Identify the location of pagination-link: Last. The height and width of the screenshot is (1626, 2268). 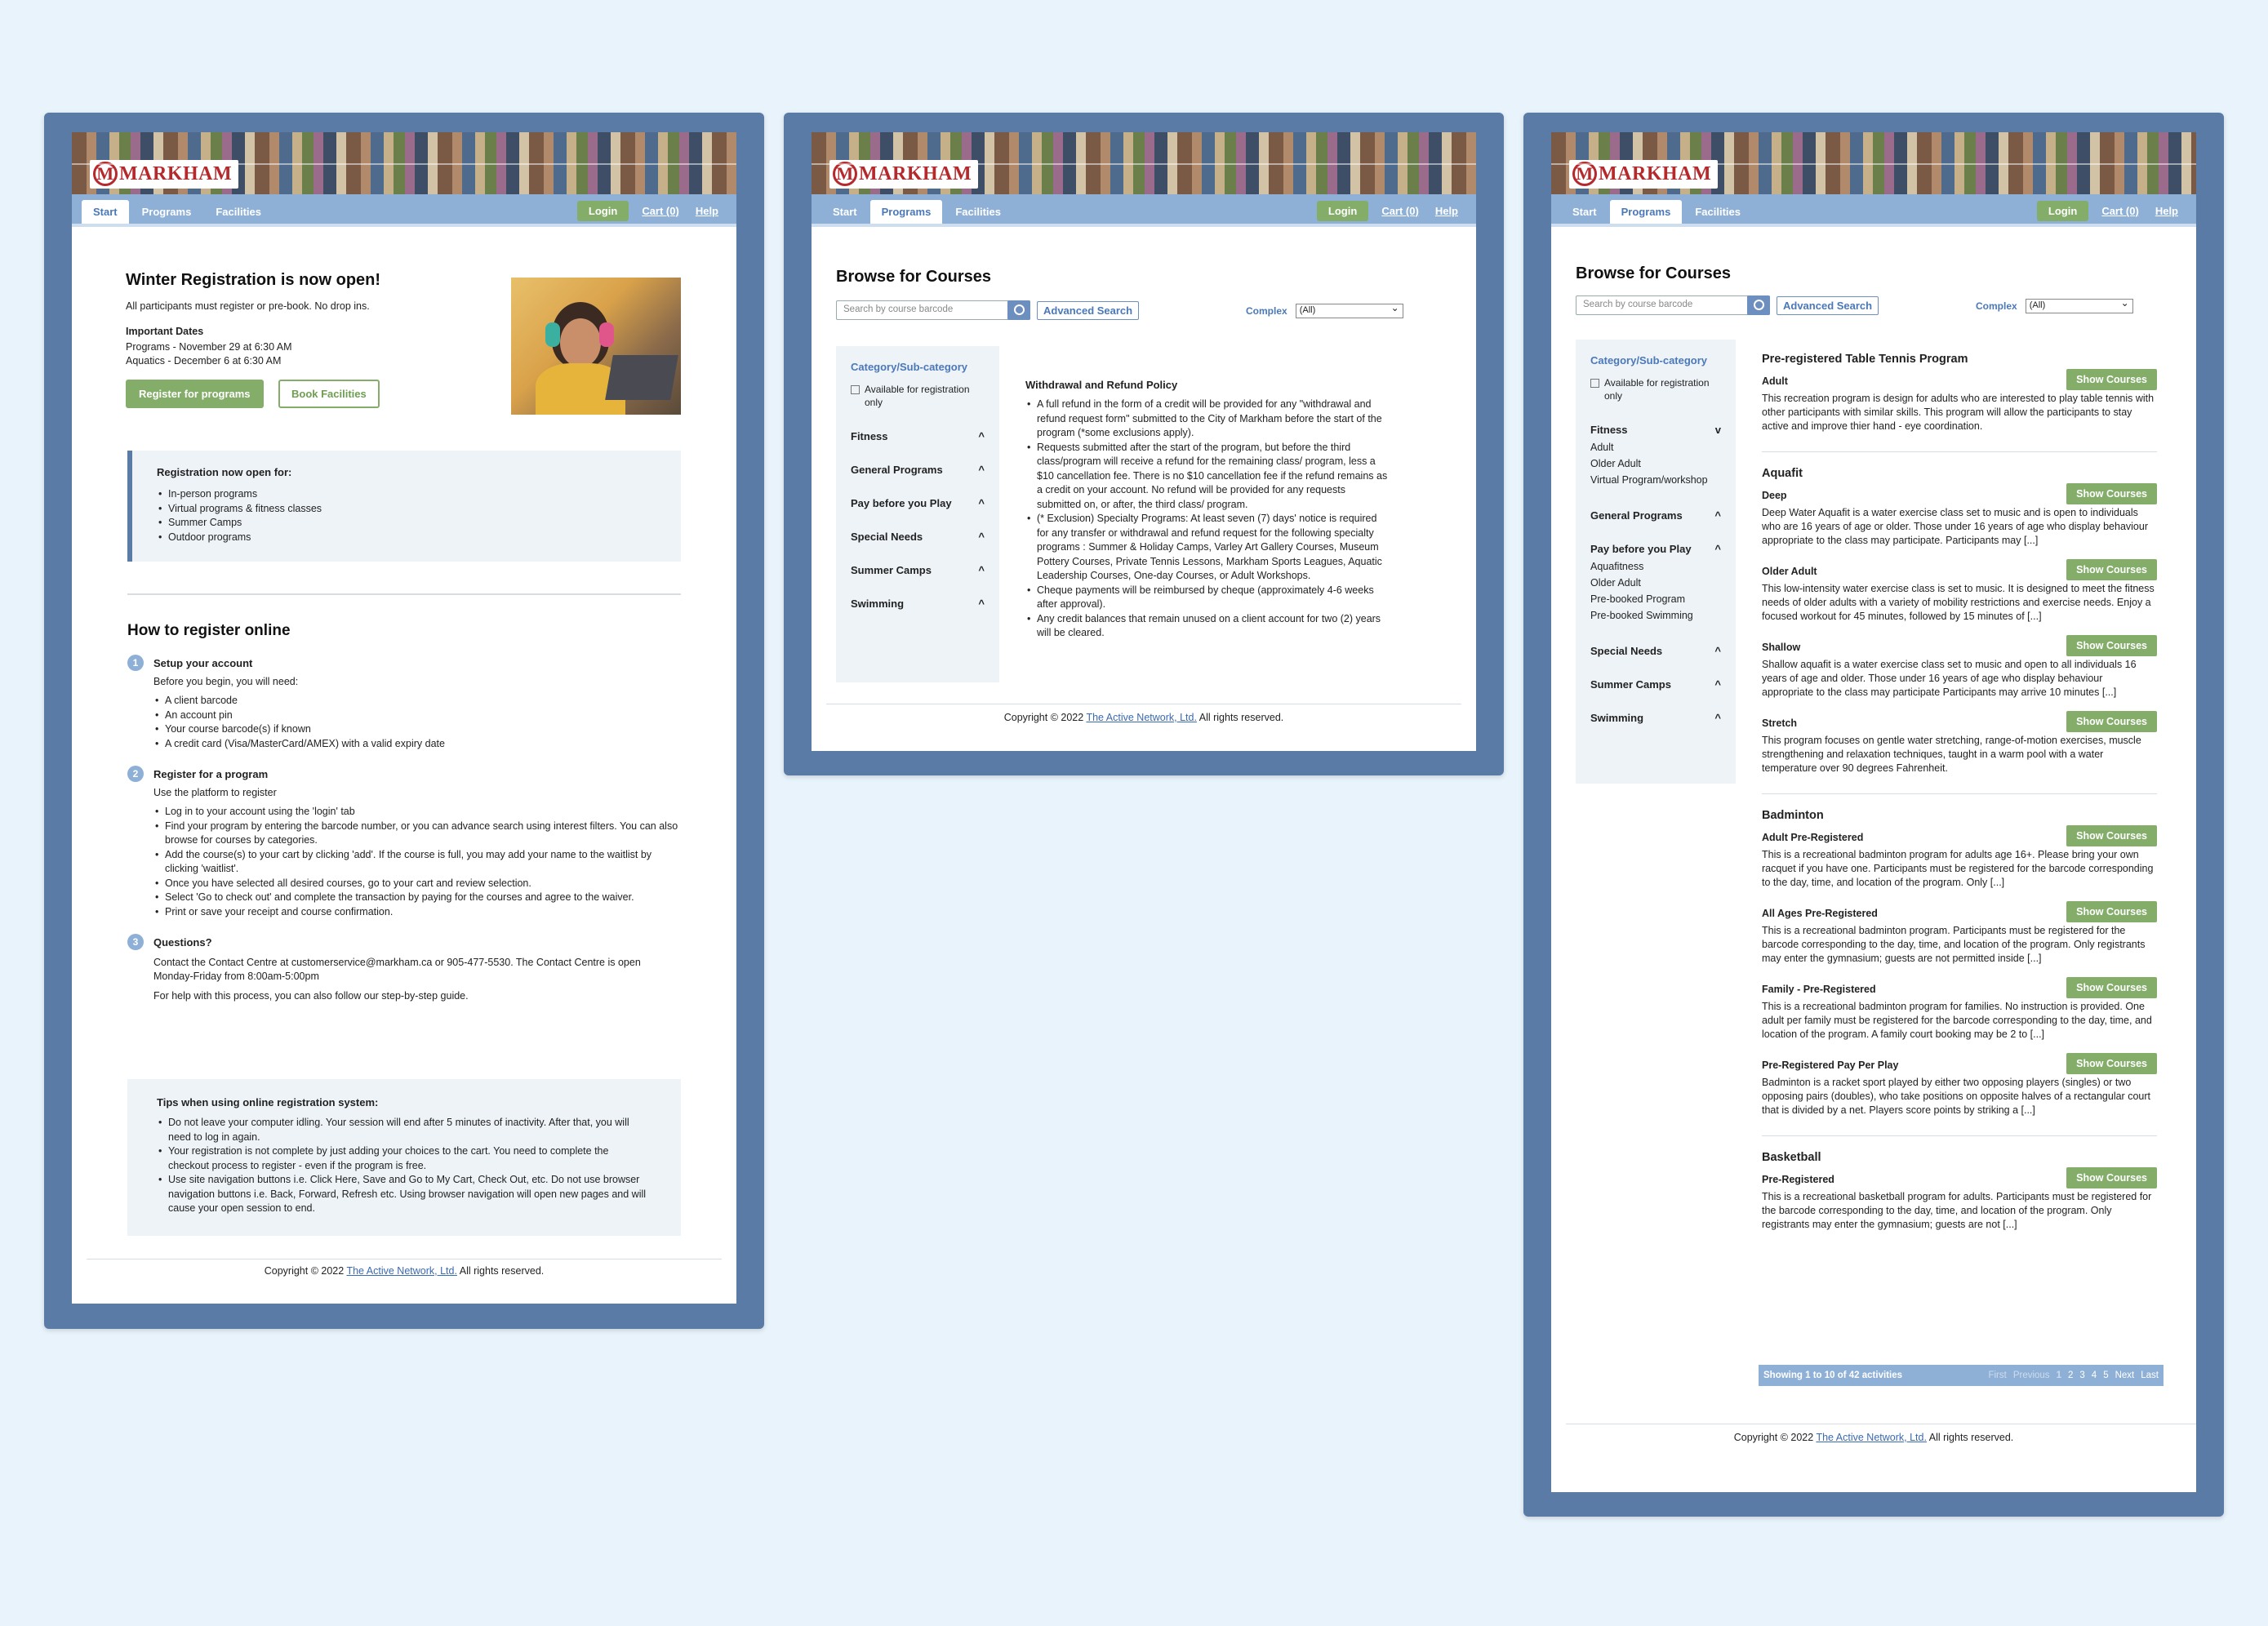
(2150, 1375).